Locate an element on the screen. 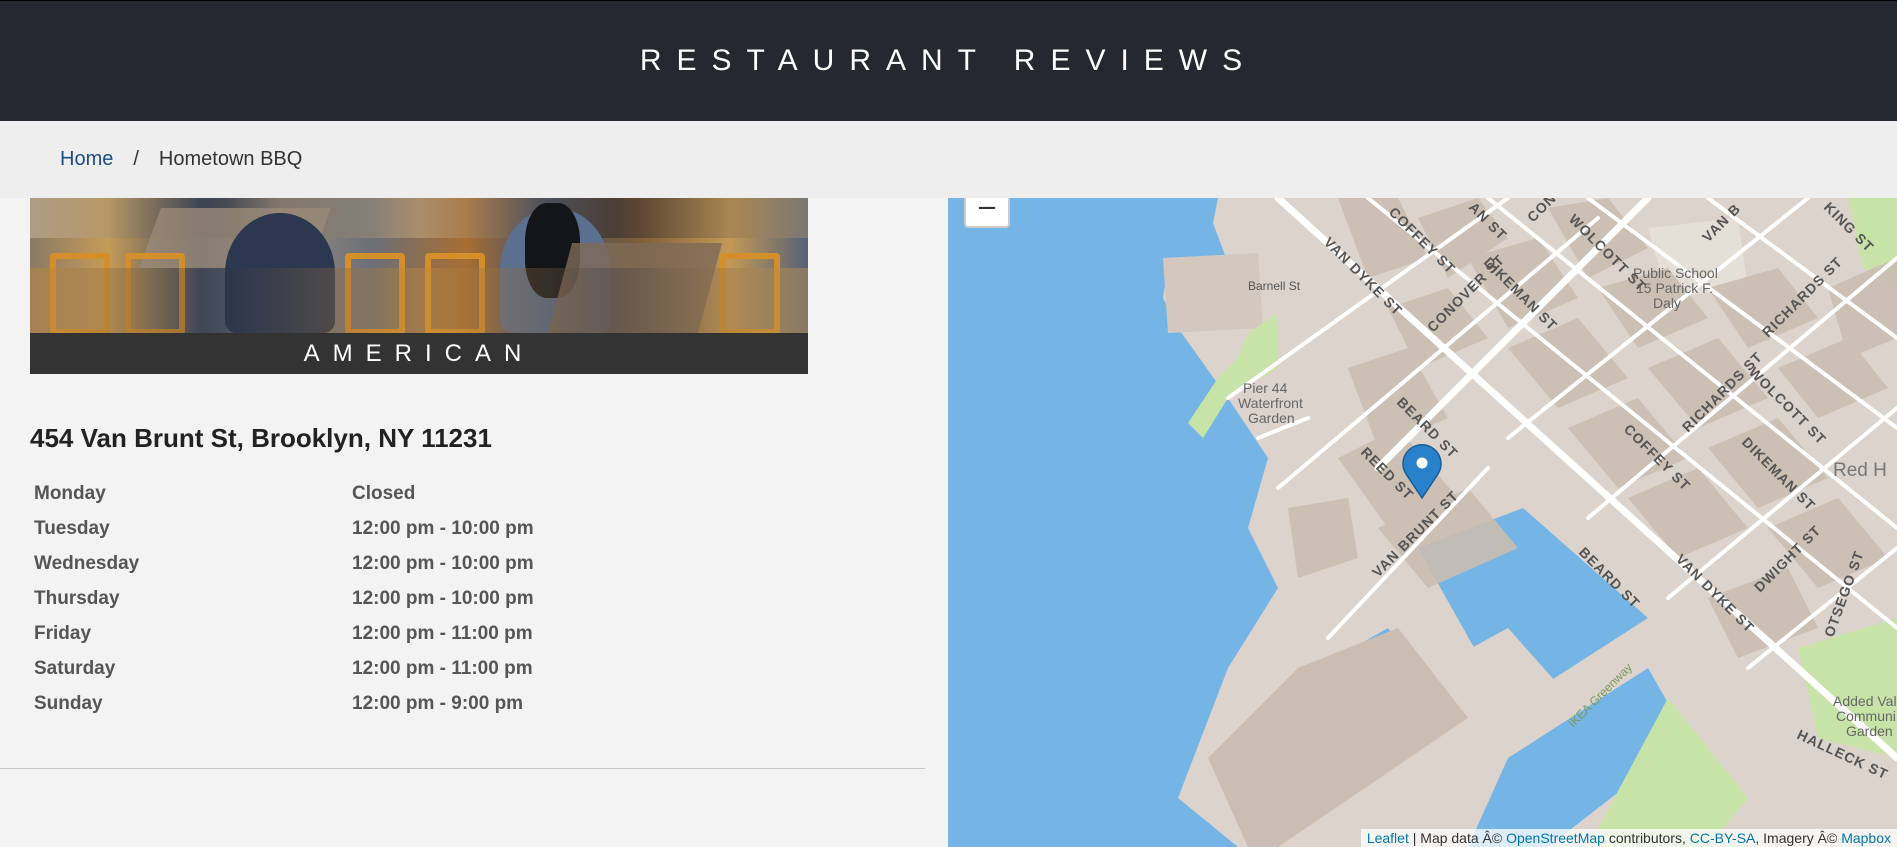 The width and height of the screenshot is (1897, 847). attribution-text: | Map data Â© is located at coordinates (1457, 838).